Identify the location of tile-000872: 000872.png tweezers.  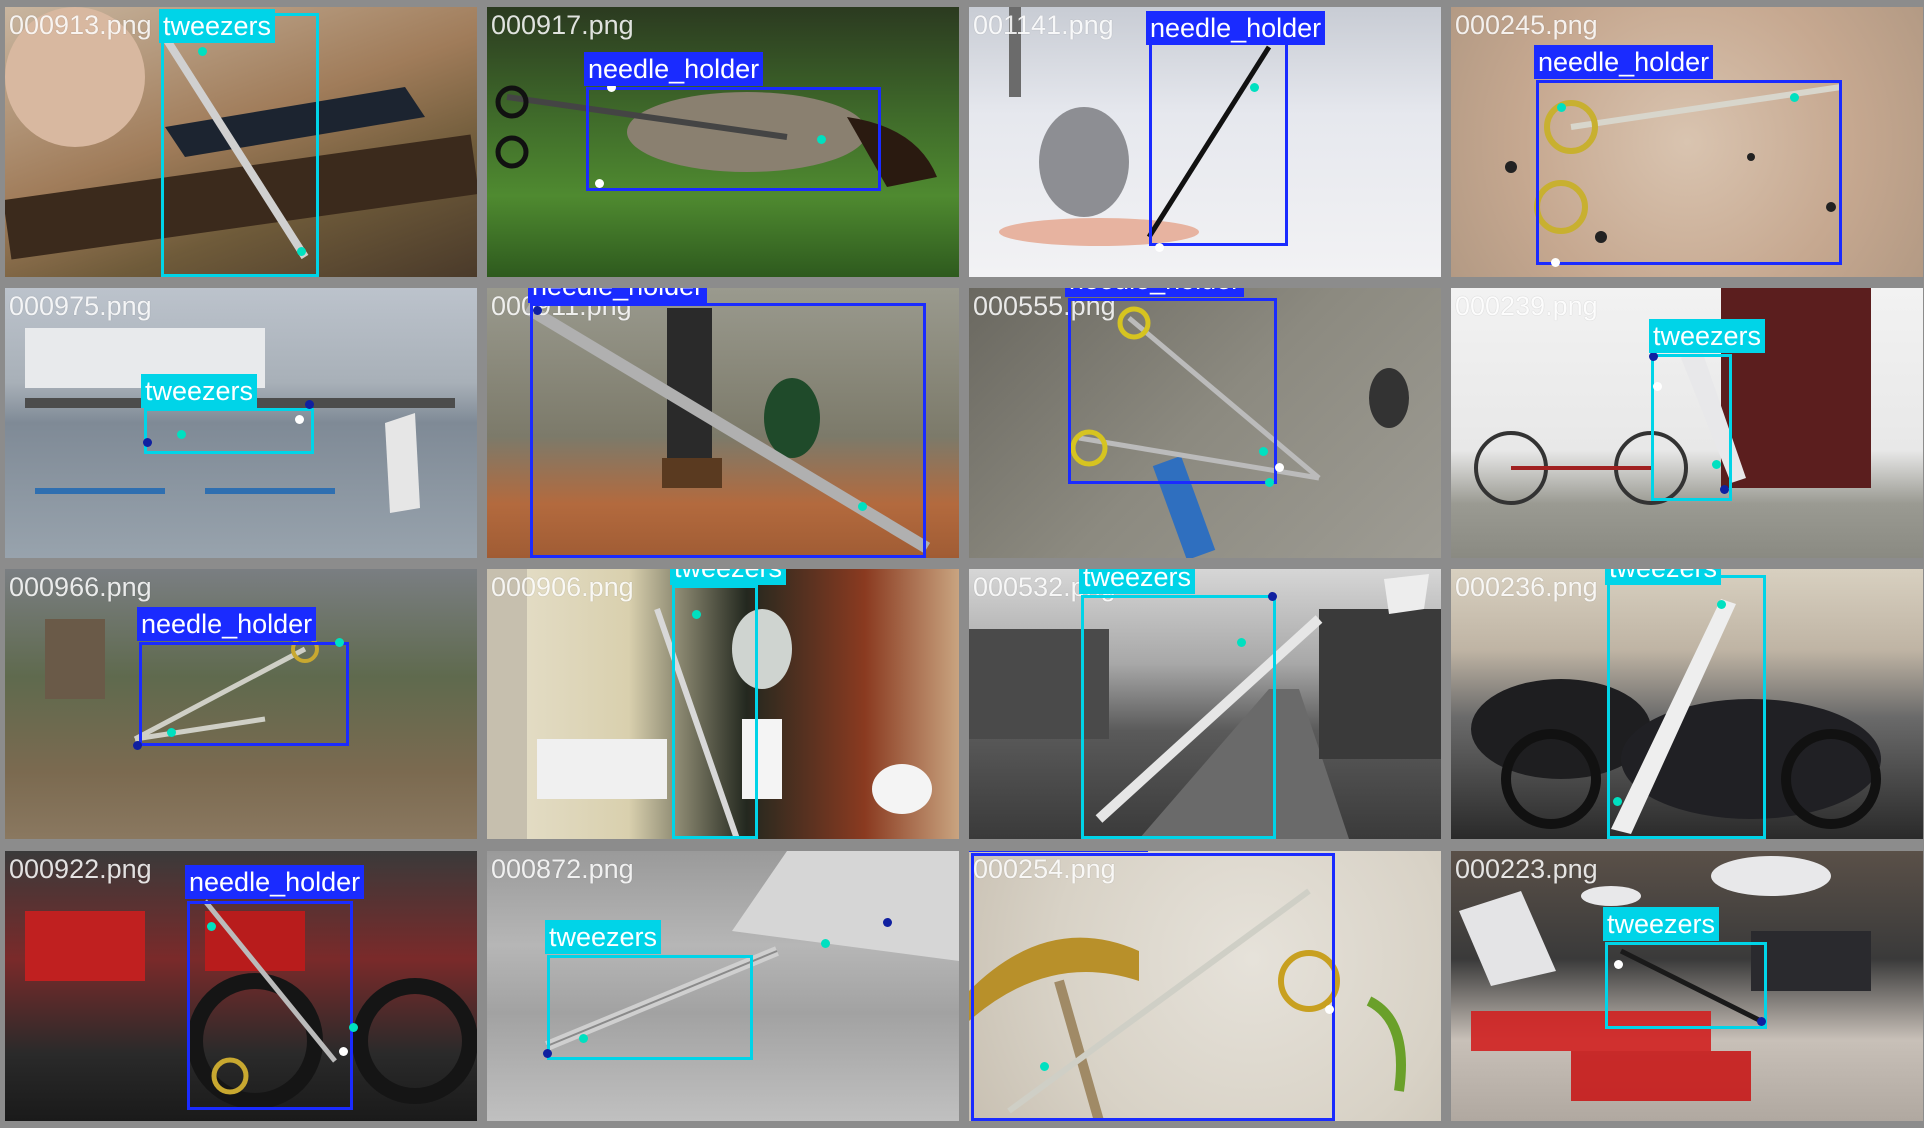
(723, 986).